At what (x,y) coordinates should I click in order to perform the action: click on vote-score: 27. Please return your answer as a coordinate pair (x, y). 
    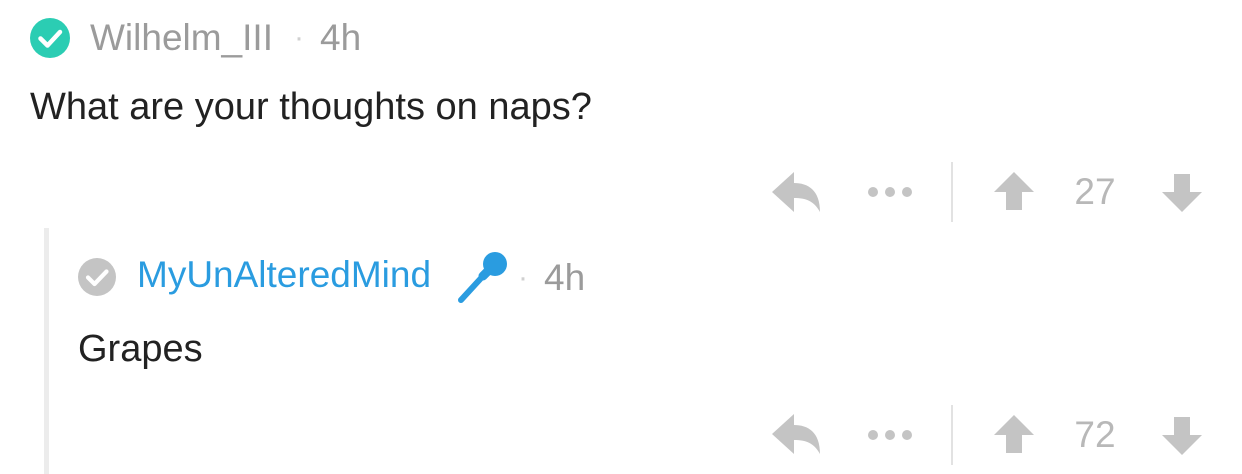
    Looking at the image, I should click on (1095, 191).